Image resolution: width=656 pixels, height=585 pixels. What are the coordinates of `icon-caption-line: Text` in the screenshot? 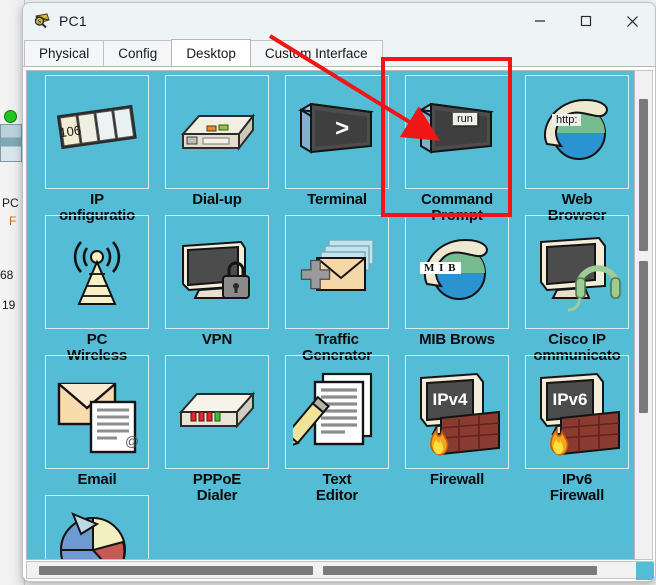 It's located at (337, 479).